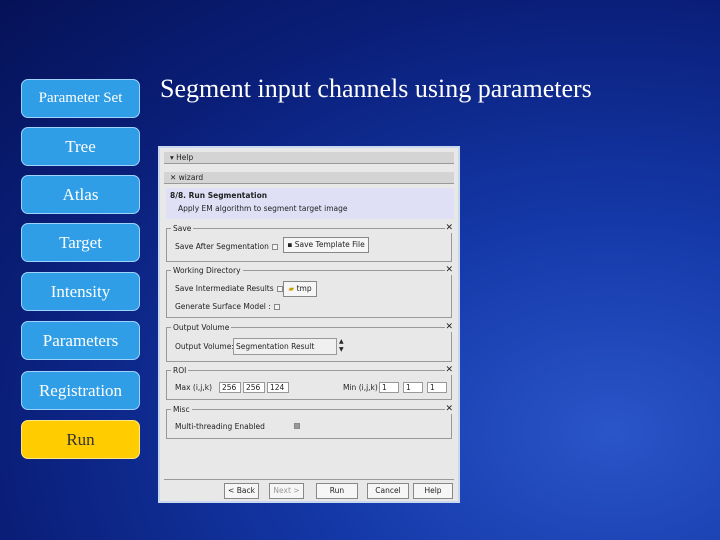  Describe the element at coordinates (181, 409) in the screenshot. I see `misc-label: Misc` at that location.